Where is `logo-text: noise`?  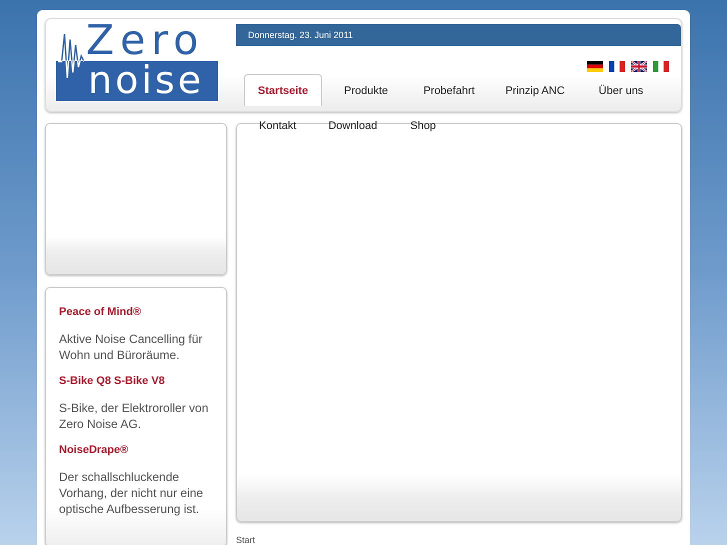
logo-text: noise is located at coordinates (137, 81).